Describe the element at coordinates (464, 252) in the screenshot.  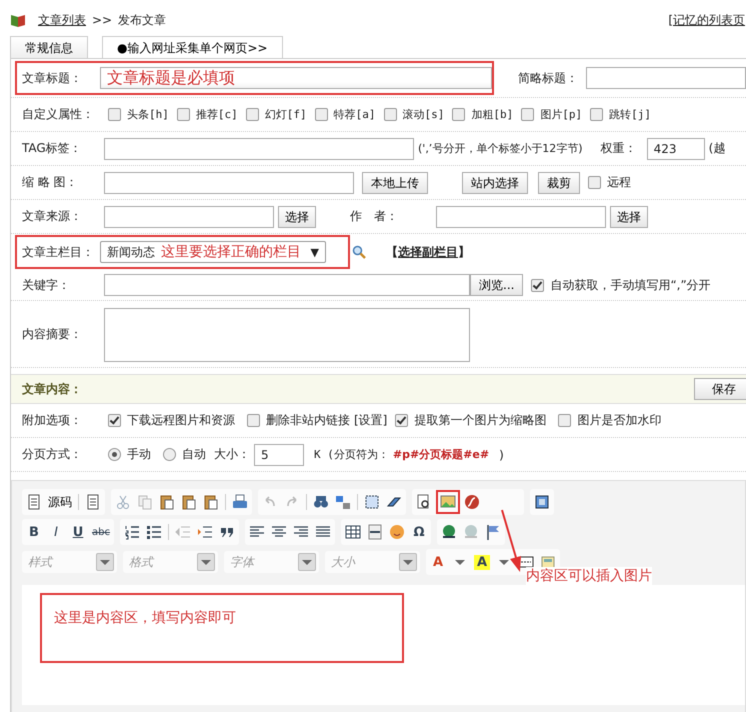
I see `bracket-text: 】` at that location.